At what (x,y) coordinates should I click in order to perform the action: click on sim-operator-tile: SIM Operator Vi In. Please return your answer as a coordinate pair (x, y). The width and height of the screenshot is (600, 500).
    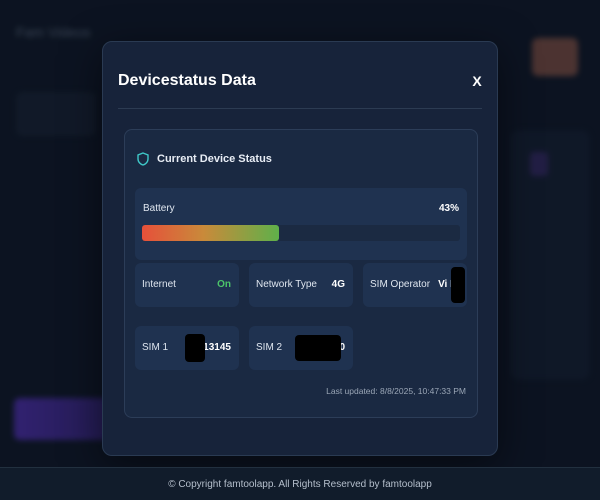
    Looking at the image, I should click on (415, 285).